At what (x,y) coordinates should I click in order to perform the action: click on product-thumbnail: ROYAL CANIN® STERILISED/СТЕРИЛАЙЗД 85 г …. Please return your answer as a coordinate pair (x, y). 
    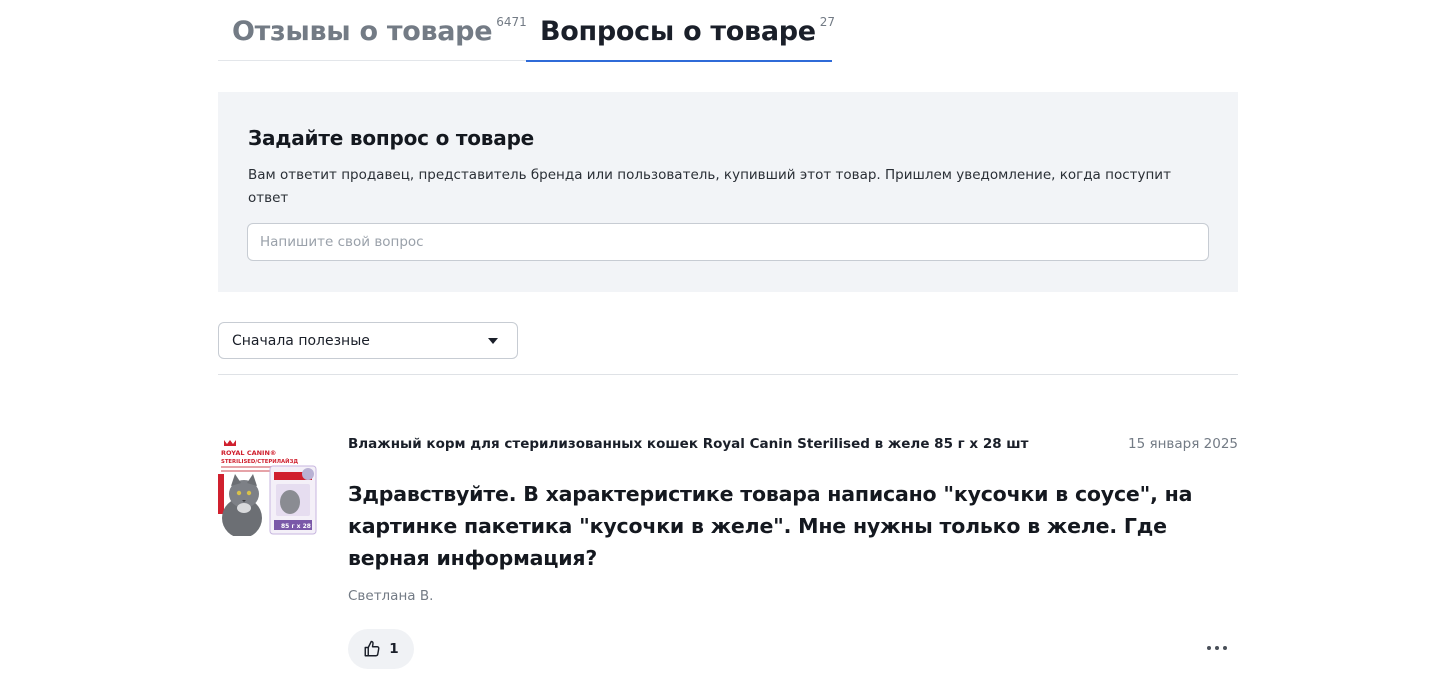
    Looking at the image, I should click on (269, 486).